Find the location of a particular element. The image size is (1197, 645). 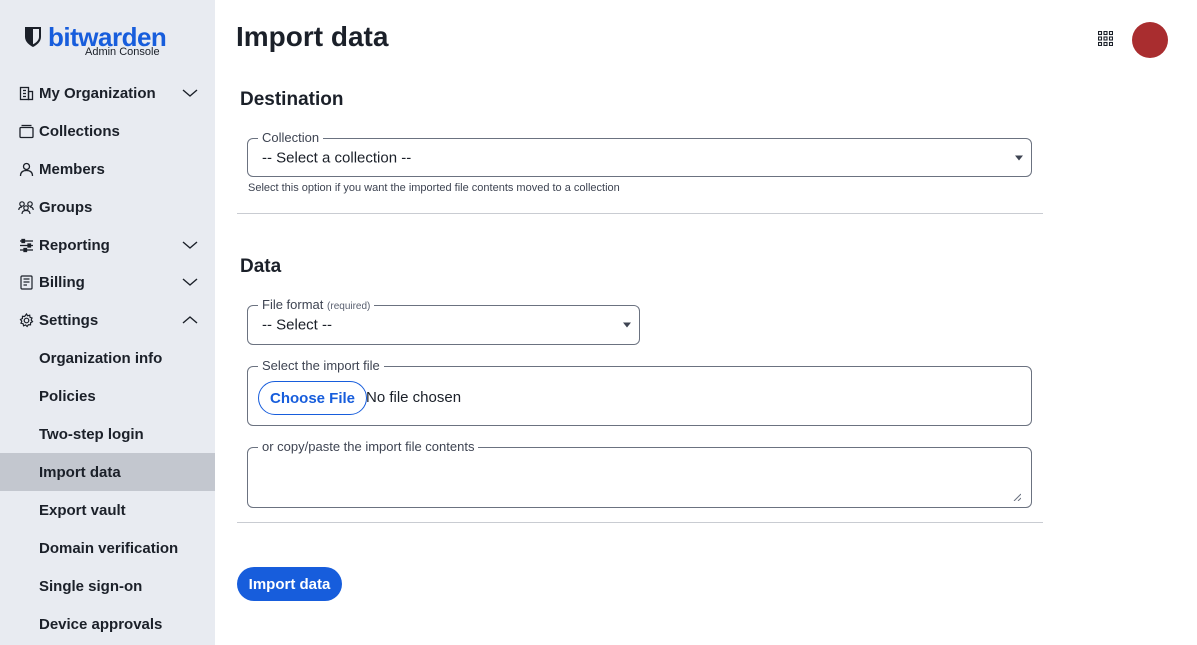

sidebar-subitem-organization-info: Organization info is located at coordinates (107, 358).